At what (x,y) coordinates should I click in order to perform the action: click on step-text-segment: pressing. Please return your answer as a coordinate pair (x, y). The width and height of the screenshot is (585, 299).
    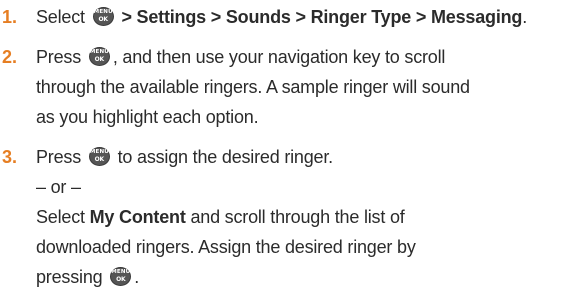
    Looking at the image, I should click on (72, 277).